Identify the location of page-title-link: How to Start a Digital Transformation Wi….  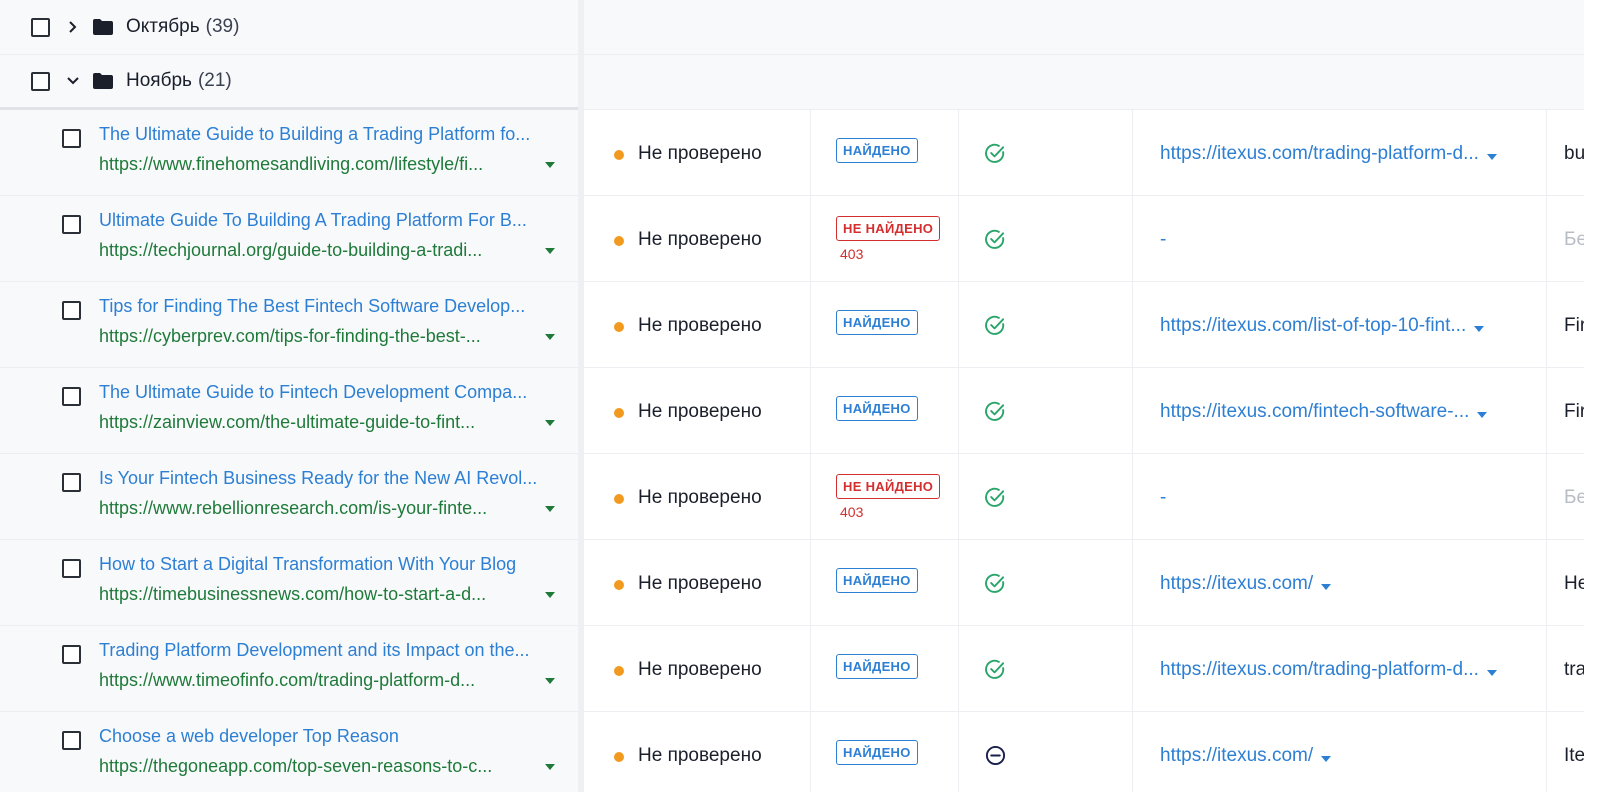
(330, 564).